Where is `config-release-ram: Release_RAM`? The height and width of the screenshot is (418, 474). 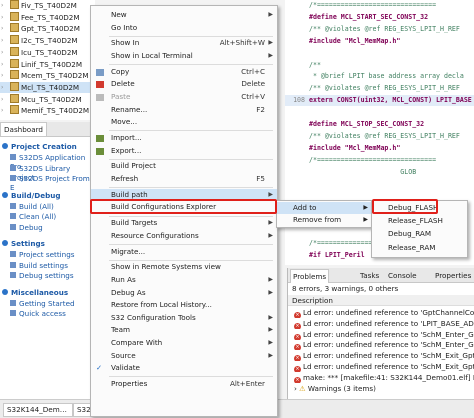 config-release-ram: Release_RAM is located at coordinates (419, 248).